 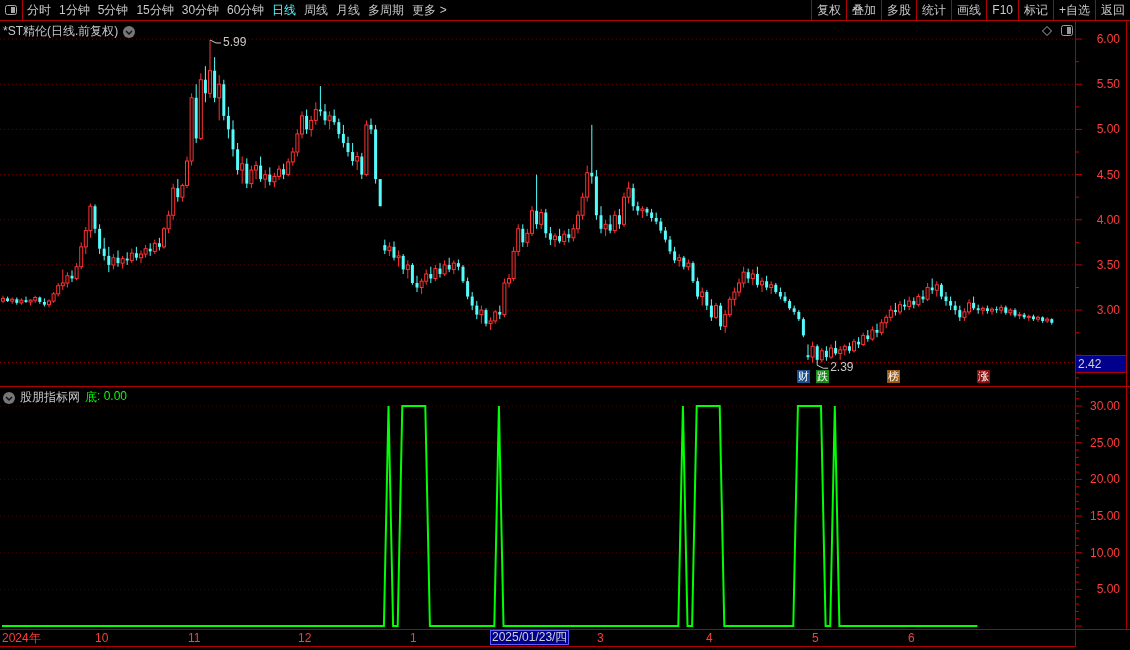 What do you see at coordinates (200, 10) in the screenshot?
I see `period-tab: 30分钟` at bounding box center [200, 10].